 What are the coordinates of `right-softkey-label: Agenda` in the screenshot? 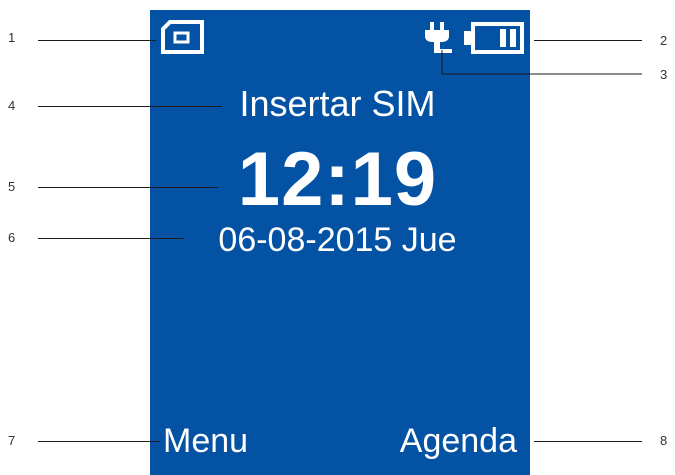 It's located at (458, 441).